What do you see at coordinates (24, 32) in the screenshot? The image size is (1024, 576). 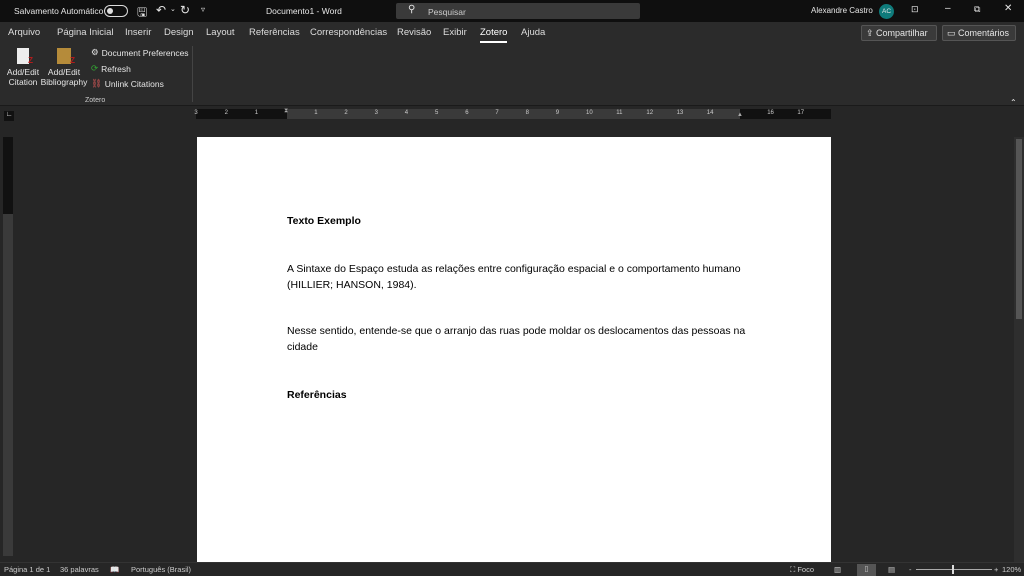 I see `tab-arquivo: Arquivo` at bounding box center [24, 32].